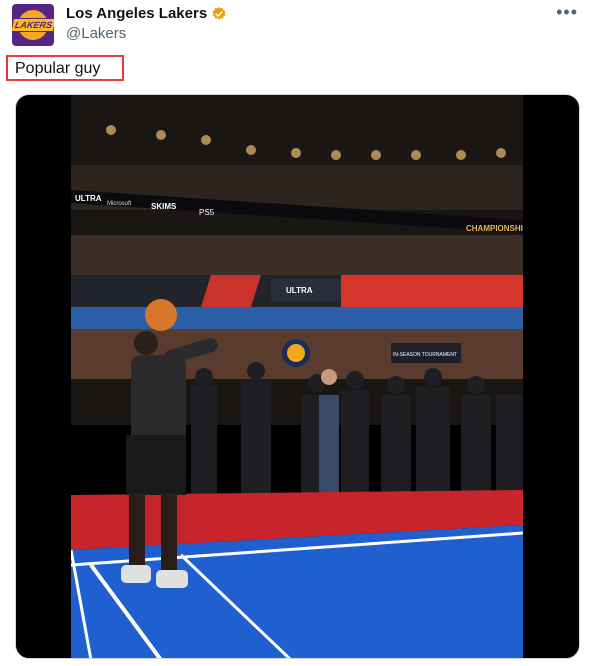  I want to click on tweet-text: Popular guy, so click(65, 68).